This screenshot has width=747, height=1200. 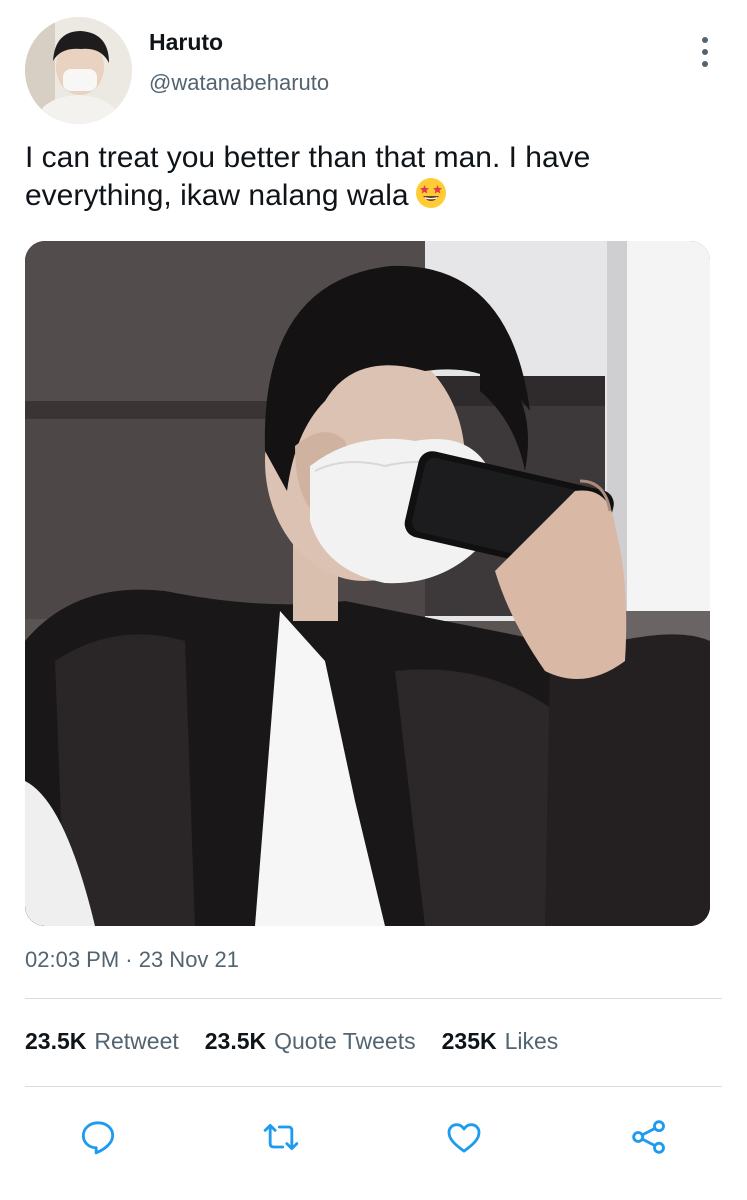 I want to click on tweet-header: Haruto @watanabeharuto, so click(x=375, y=72).